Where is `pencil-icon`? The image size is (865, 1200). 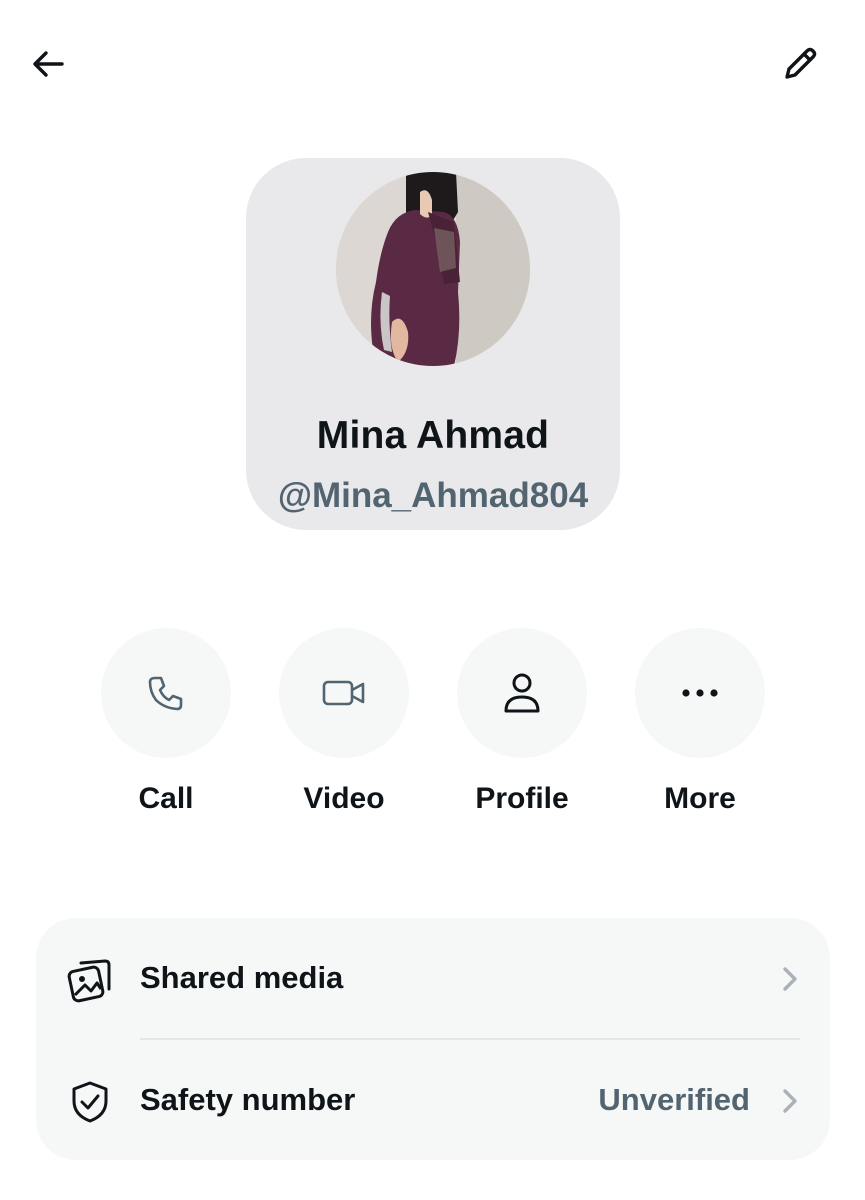
pencil-icon is located at coordinates (801, 63).